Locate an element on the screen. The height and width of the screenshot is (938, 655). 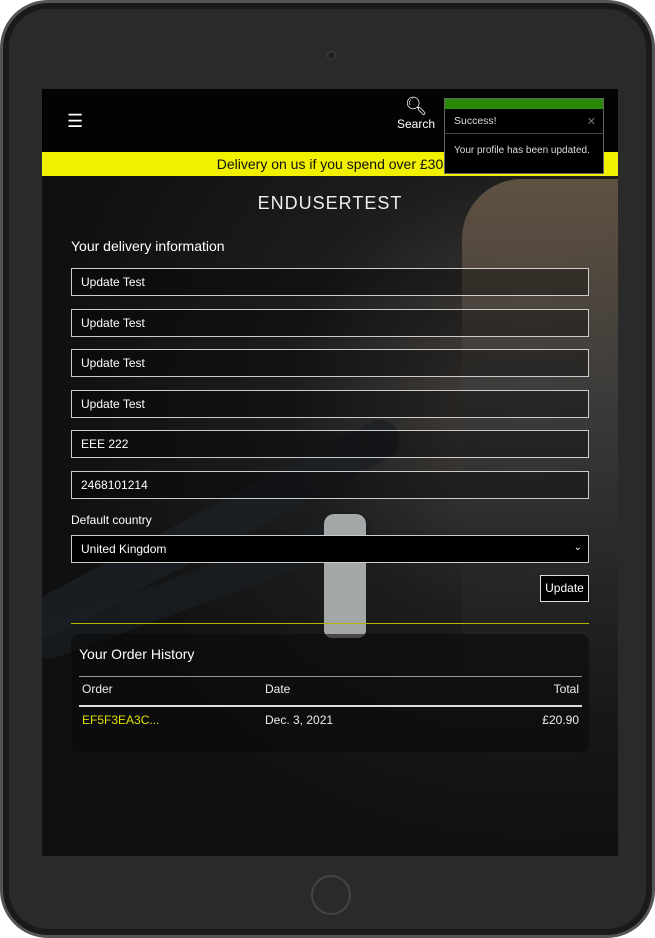
toast-message: Your profile has been updated. is located at coordinates (522, 150).